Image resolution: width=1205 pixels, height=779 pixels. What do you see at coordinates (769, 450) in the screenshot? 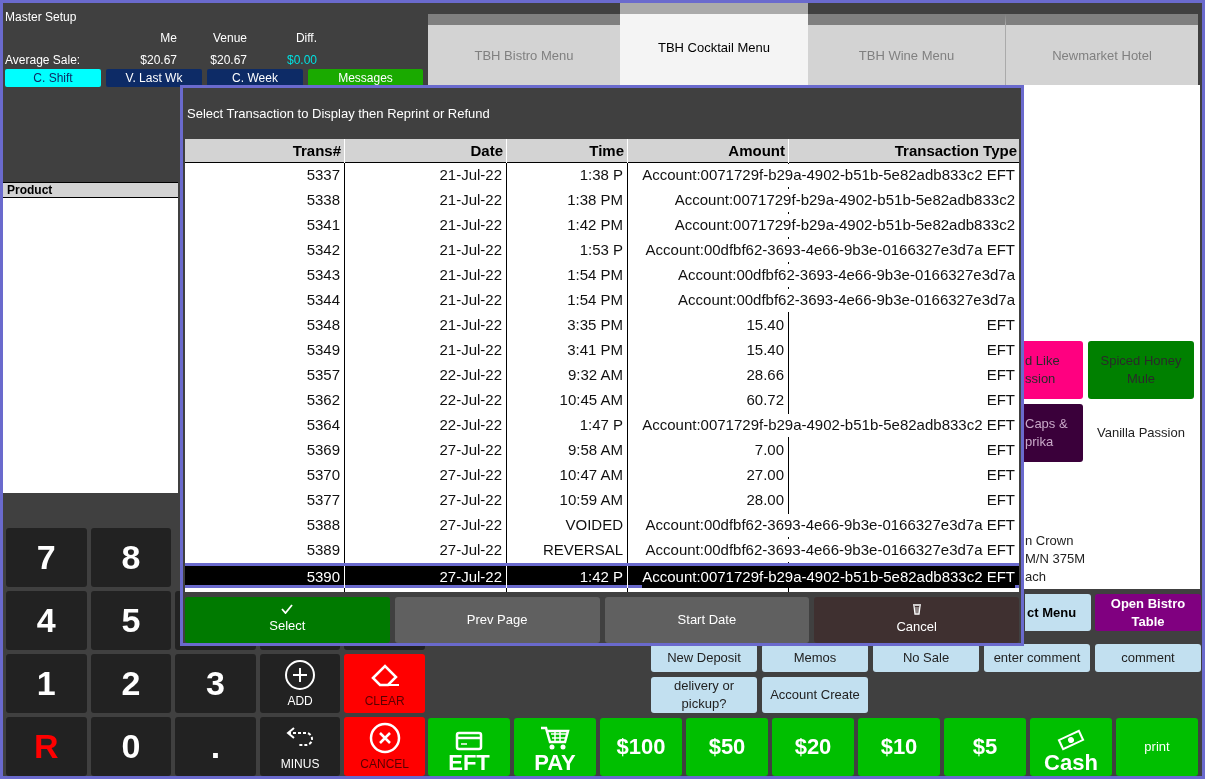
I see `table-cell-text: 7.00` at bounding box center [769, 450].